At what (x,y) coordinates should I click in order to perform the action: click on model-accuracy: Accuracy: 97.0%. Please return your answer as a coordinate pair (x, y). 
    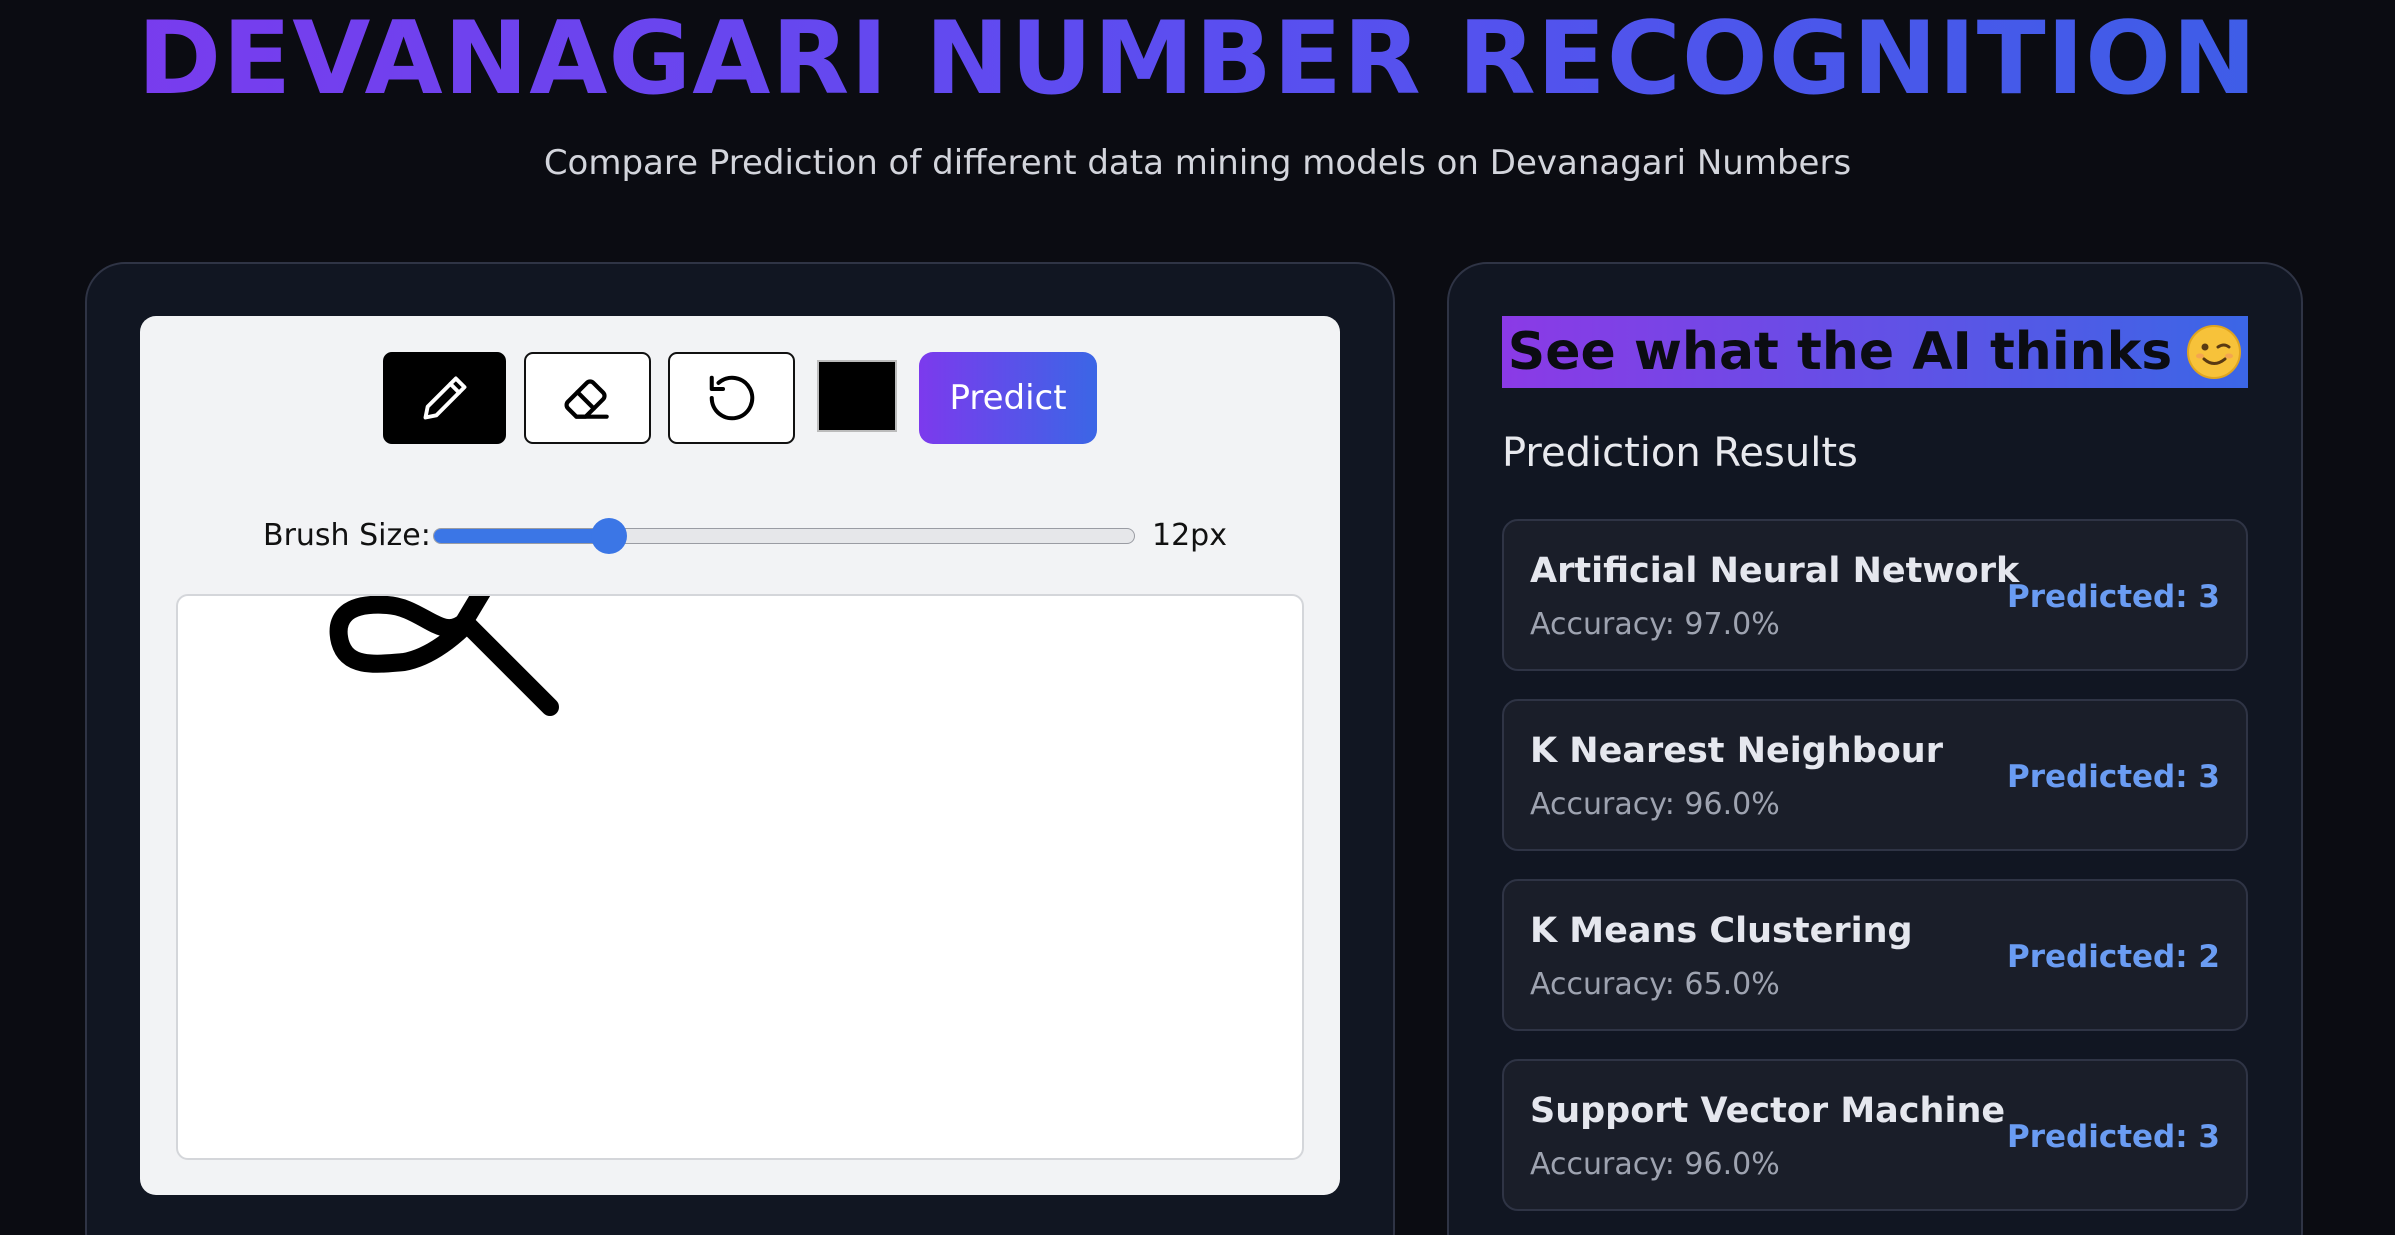
    Looking at the image, I should click on (1655, 624).